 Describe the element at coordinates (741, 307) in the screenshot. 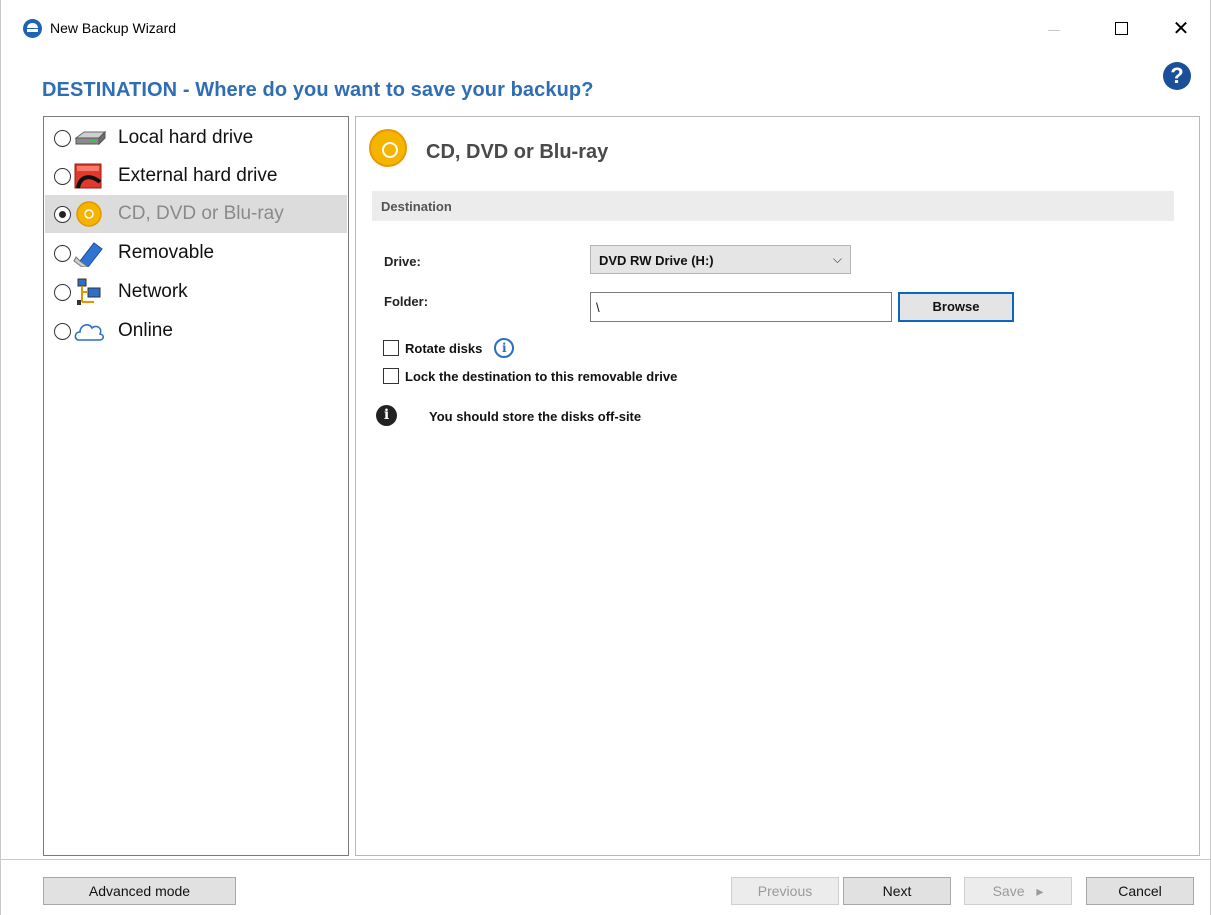

I see `folder-input: \` at that location.